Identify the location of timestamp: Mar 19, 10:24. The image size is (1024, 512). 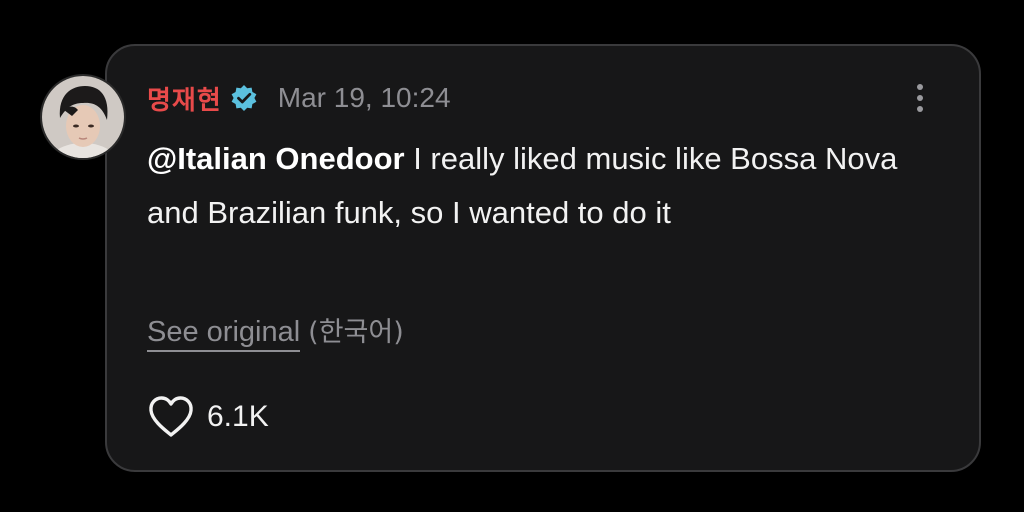
(364, 97).